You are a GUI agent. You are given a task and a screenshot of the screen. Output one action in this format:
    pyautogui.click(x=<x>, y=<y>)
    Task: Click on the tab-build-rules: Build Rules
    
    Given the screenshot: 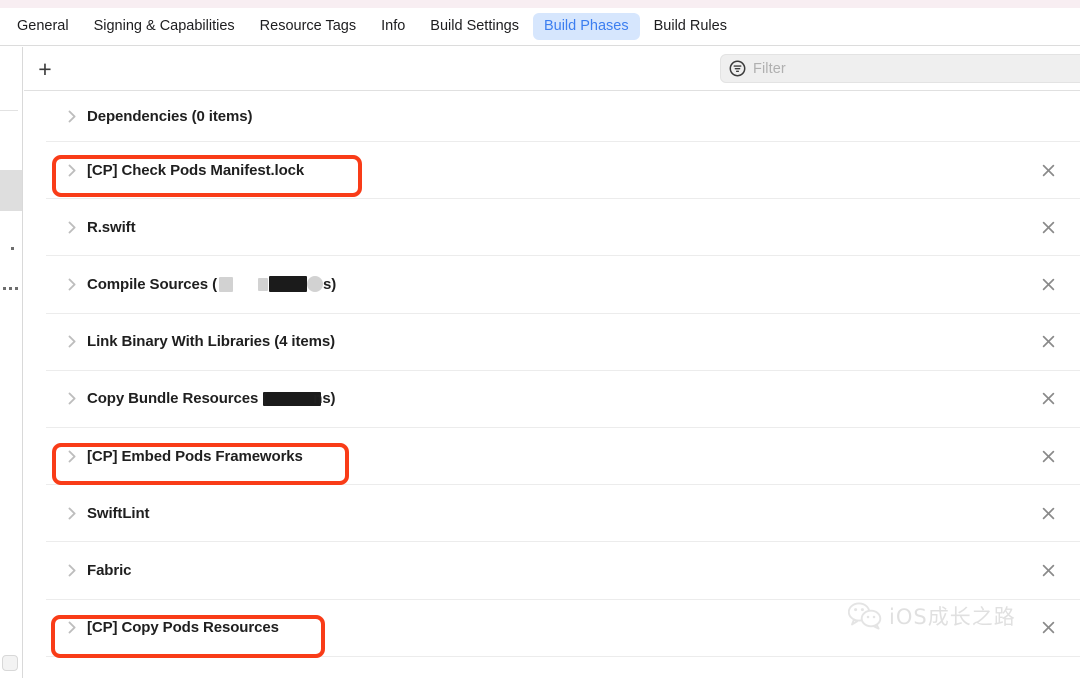 What is the action you would take?
    pyautogui.click(x=690, y=26)
    